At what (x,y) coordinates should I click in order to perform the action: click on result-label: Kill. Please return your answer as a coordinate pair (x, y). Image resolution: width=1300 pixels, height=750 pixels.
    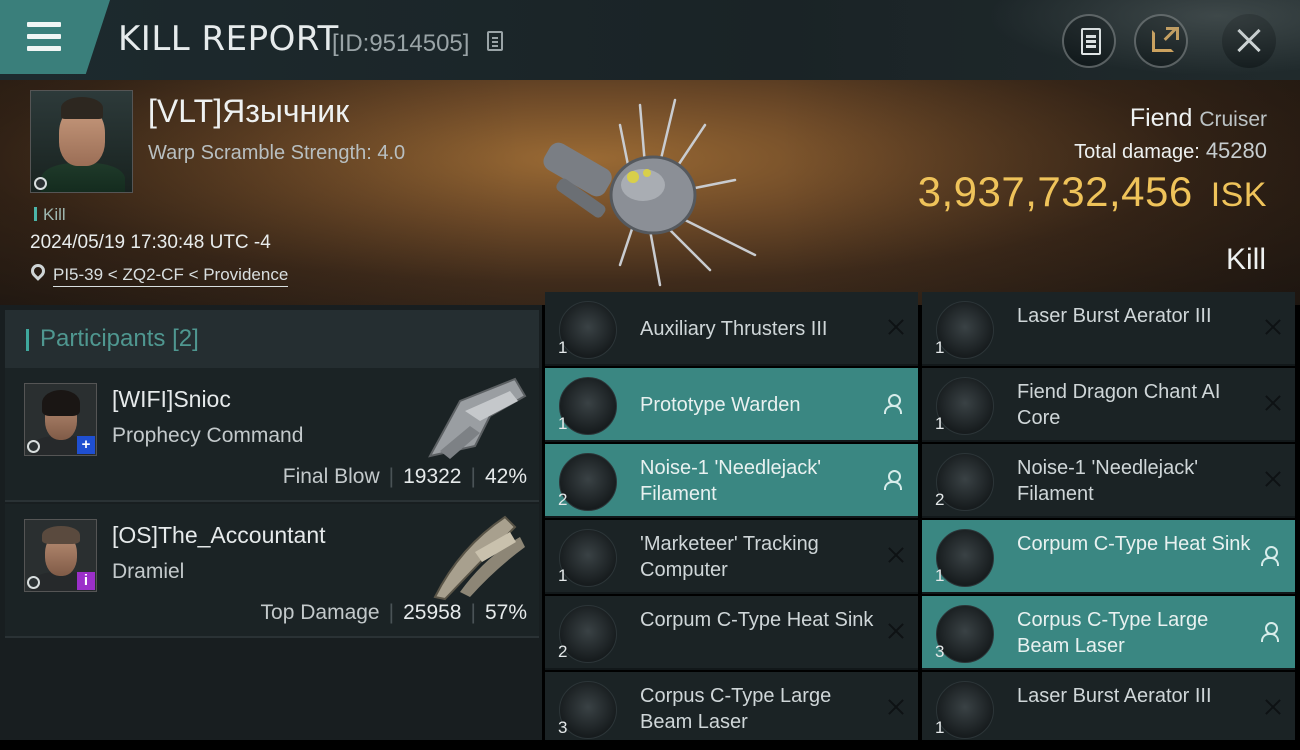
    Looking at the image, I should click on (1245, 259).